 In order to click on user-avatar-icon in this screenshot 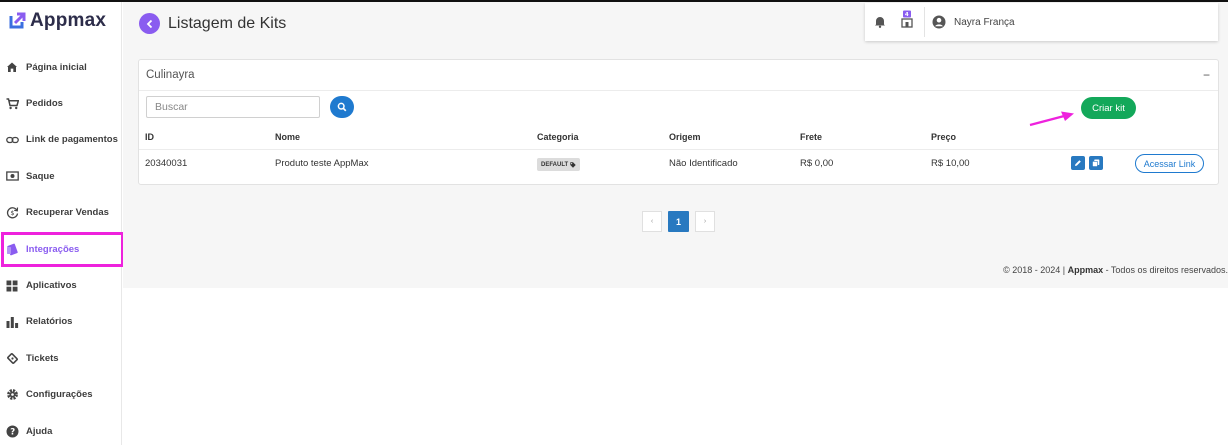, I will do `click(939, 24)`.